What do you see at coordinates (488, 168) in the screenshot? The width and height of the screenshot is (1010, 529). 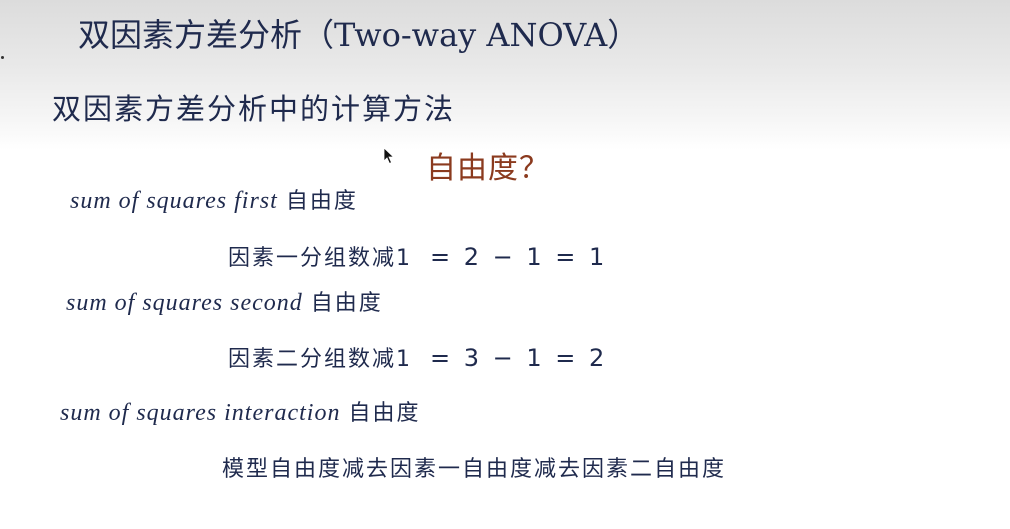 I see `degrees-of-freedom-question: 自由度？` at bounding box center [488, 168].